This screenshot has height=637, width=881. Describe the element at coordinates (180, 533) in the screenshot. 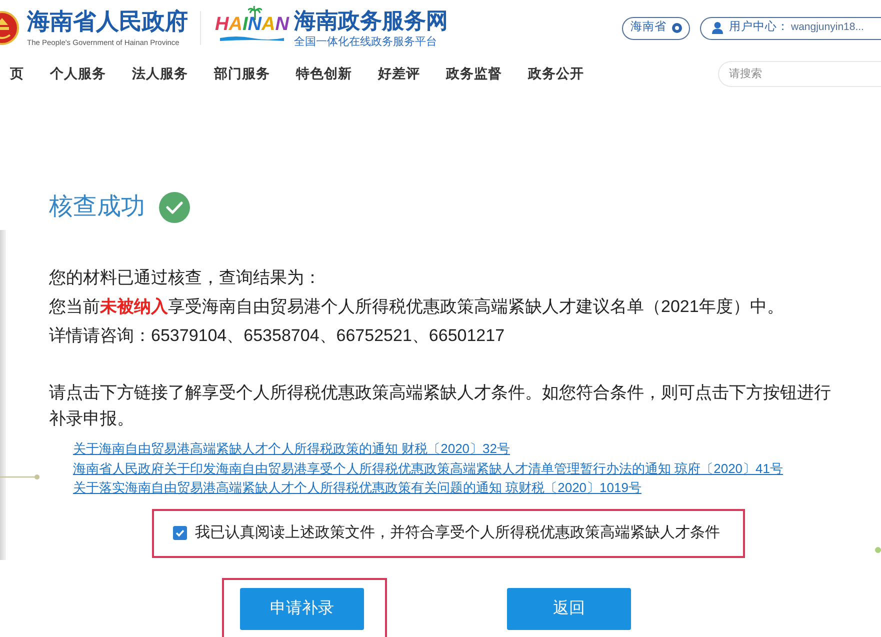

I see `checkbox` at that location.